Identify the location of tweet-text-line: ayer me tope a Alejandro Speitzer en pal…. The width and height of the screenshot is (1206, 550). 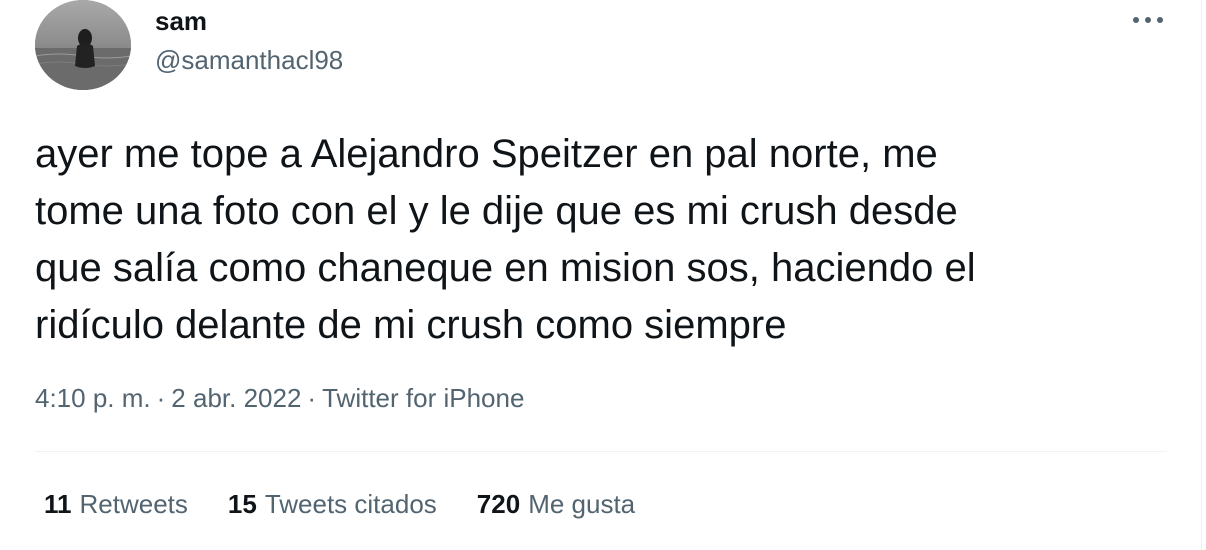
(486, 154).